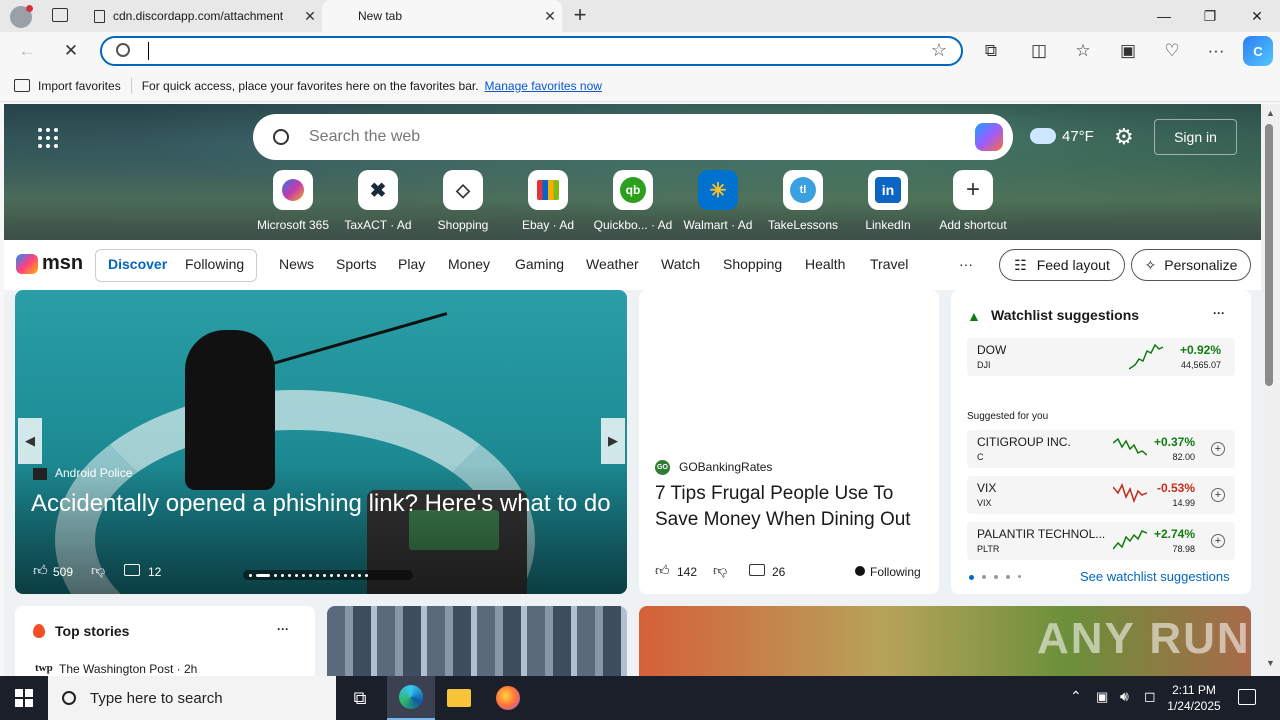 The width and height of the screenshot is (1280, 720). Describe the element at coordinates (989, 137) in the screenshot. I see `copilot-icon` at that location.